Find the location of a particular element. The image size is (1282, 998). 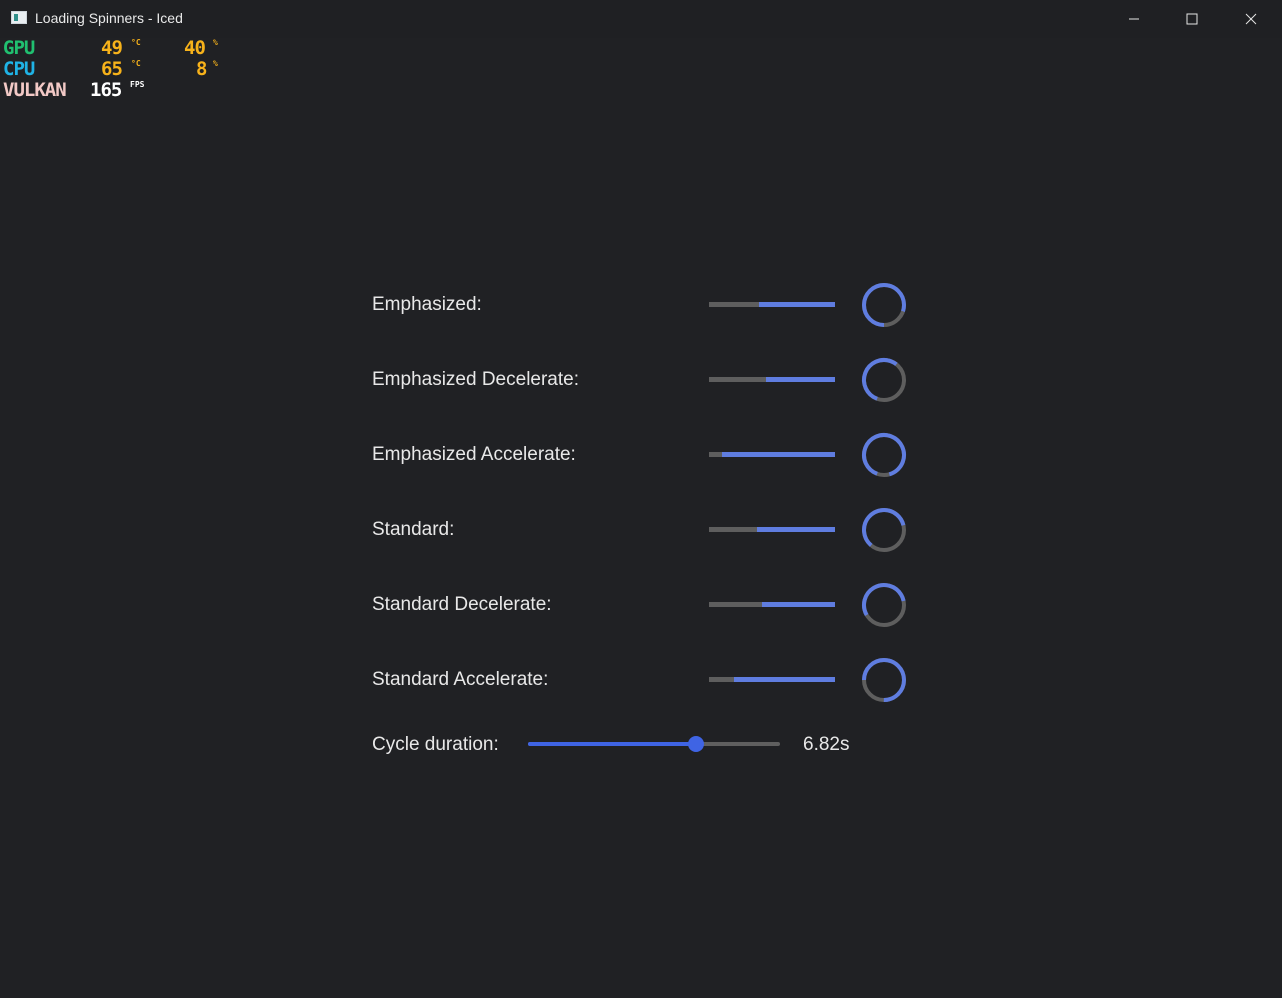

close-icon is located at coordinates (1251, 19).